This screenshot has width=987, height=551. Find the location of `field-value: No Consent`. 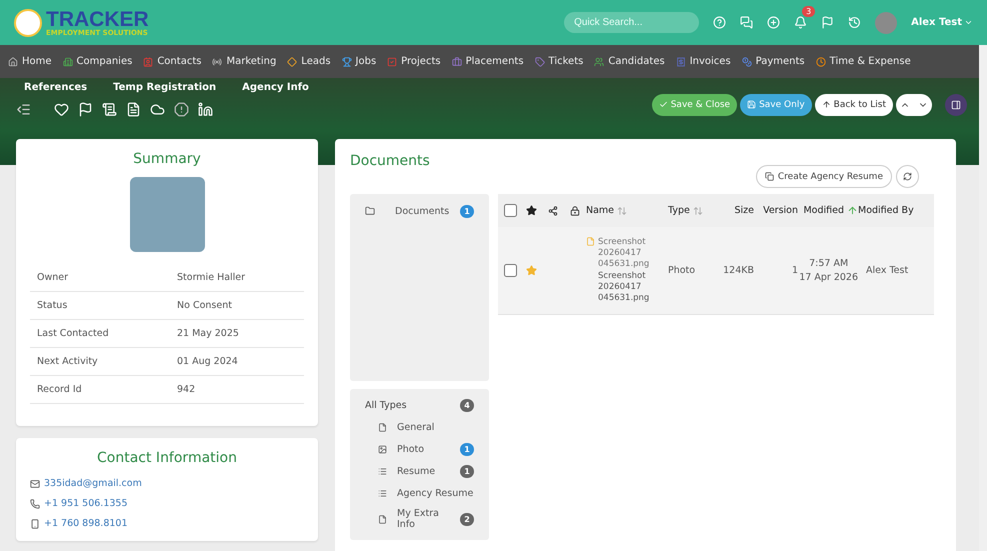

field-value: No Consent is located at coordinates (204, 305).